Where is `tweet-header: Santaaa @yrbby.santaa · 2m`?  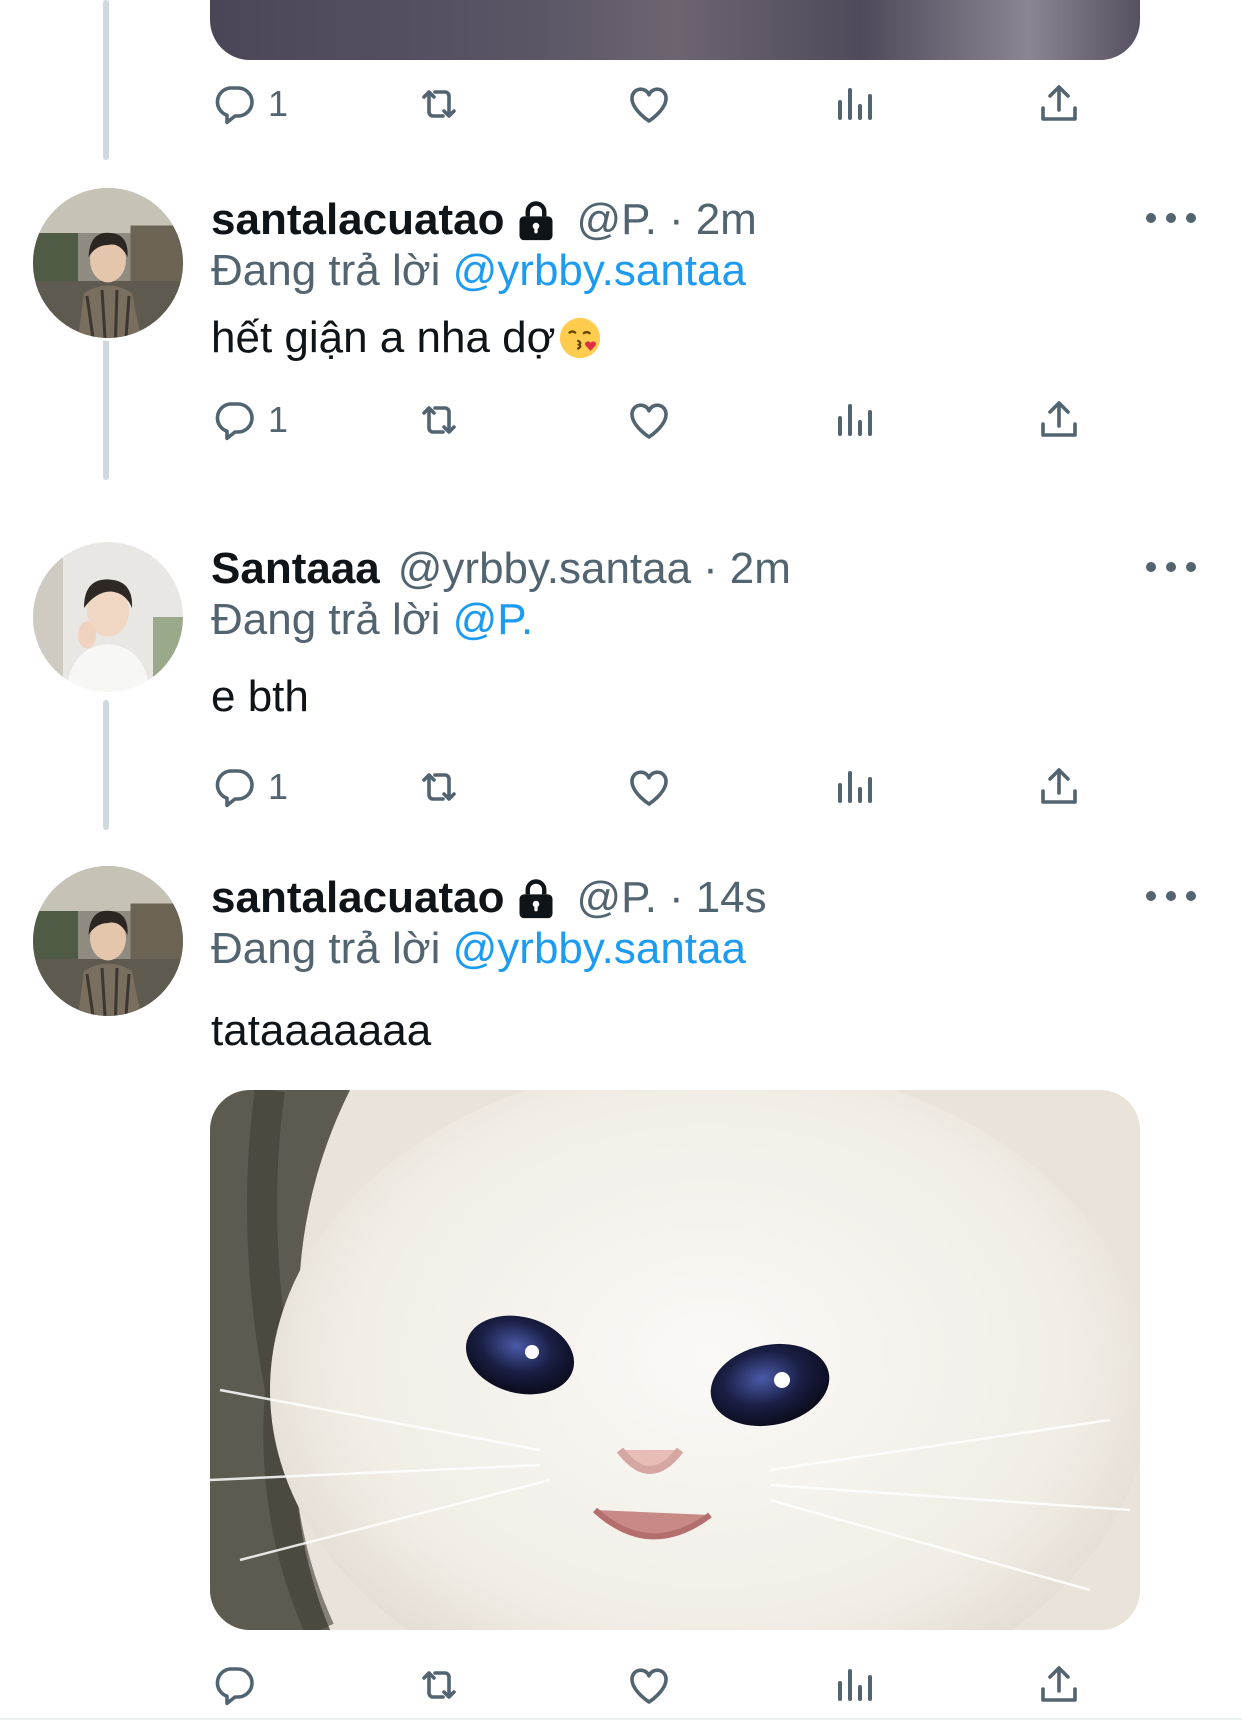 tweet-header: Santaaa @yrbby.santaa · 2m is located at coordinates (501, 569).